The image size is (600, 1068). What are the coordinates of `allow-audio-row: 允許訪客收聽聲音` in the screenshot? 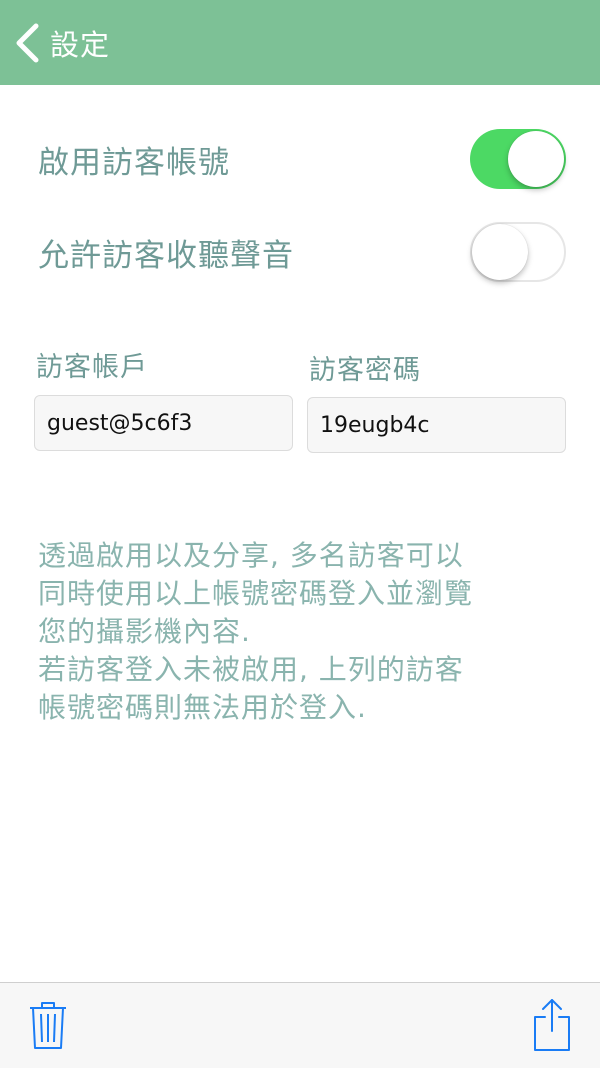 It's located at (300, 252).